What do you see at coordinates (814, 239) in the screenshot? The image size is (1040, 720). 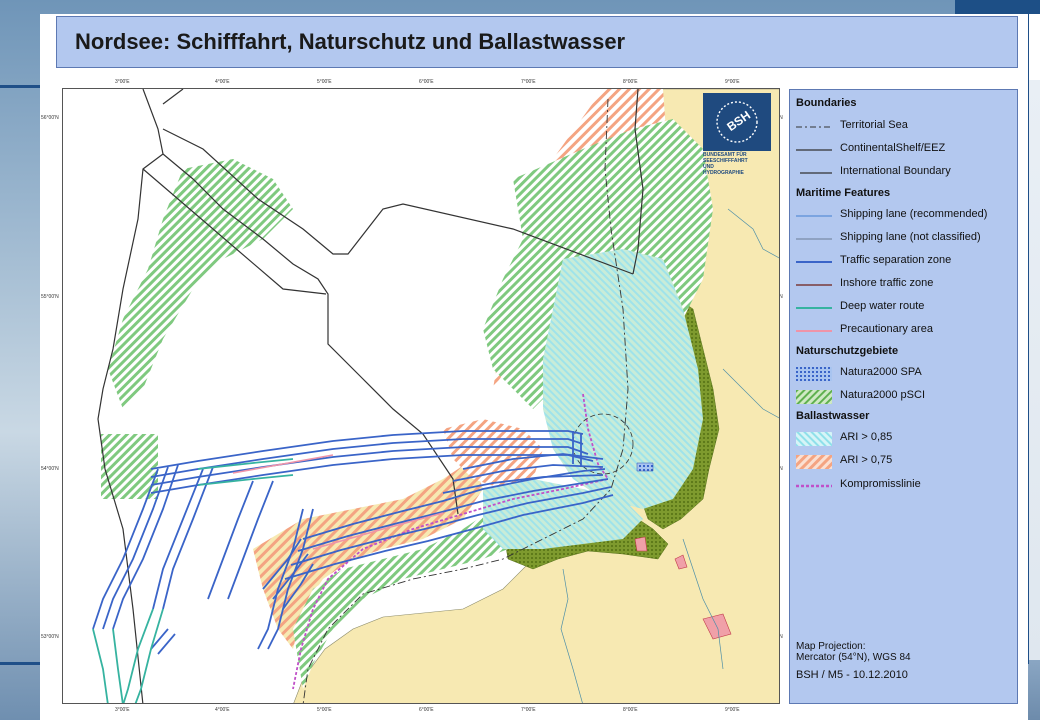 I see `shipping-lane-unclassified-symbol` at bounding box center [814, 239].